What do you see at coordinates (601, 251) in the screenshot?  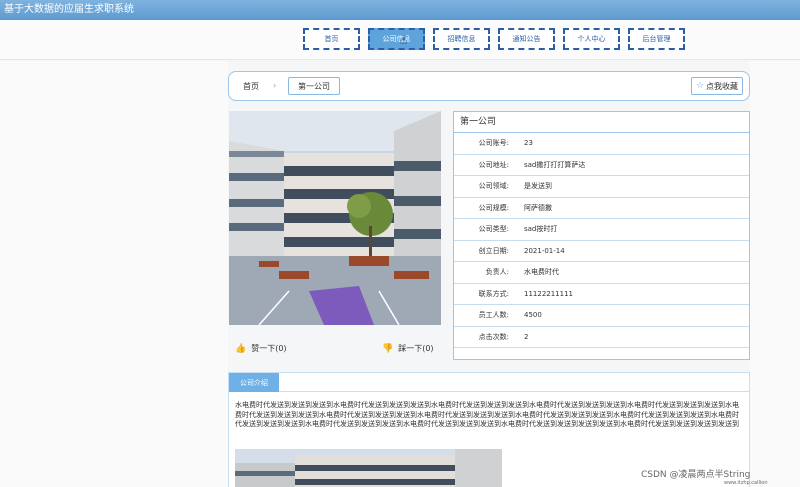 I see `info-row-founded: 创立日期: 2021-01-14` at bounding box center [601, 251].